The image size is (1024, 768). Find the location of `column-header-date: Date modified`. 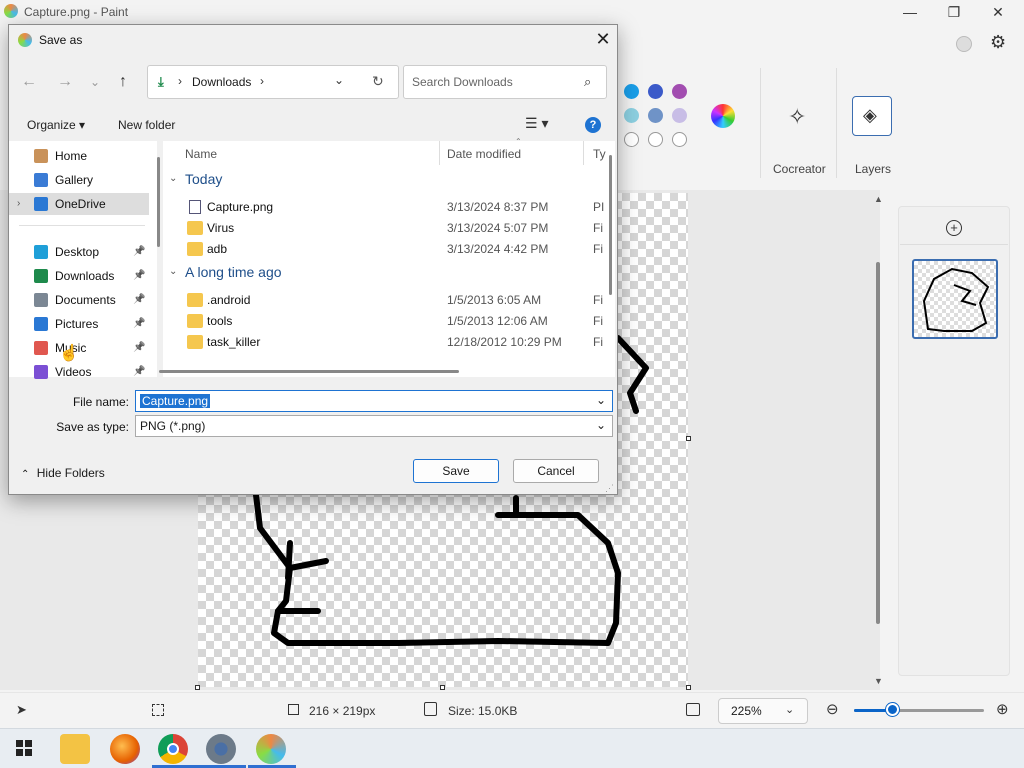

column-header-date: Date modified is located at coordinates (484, 154).